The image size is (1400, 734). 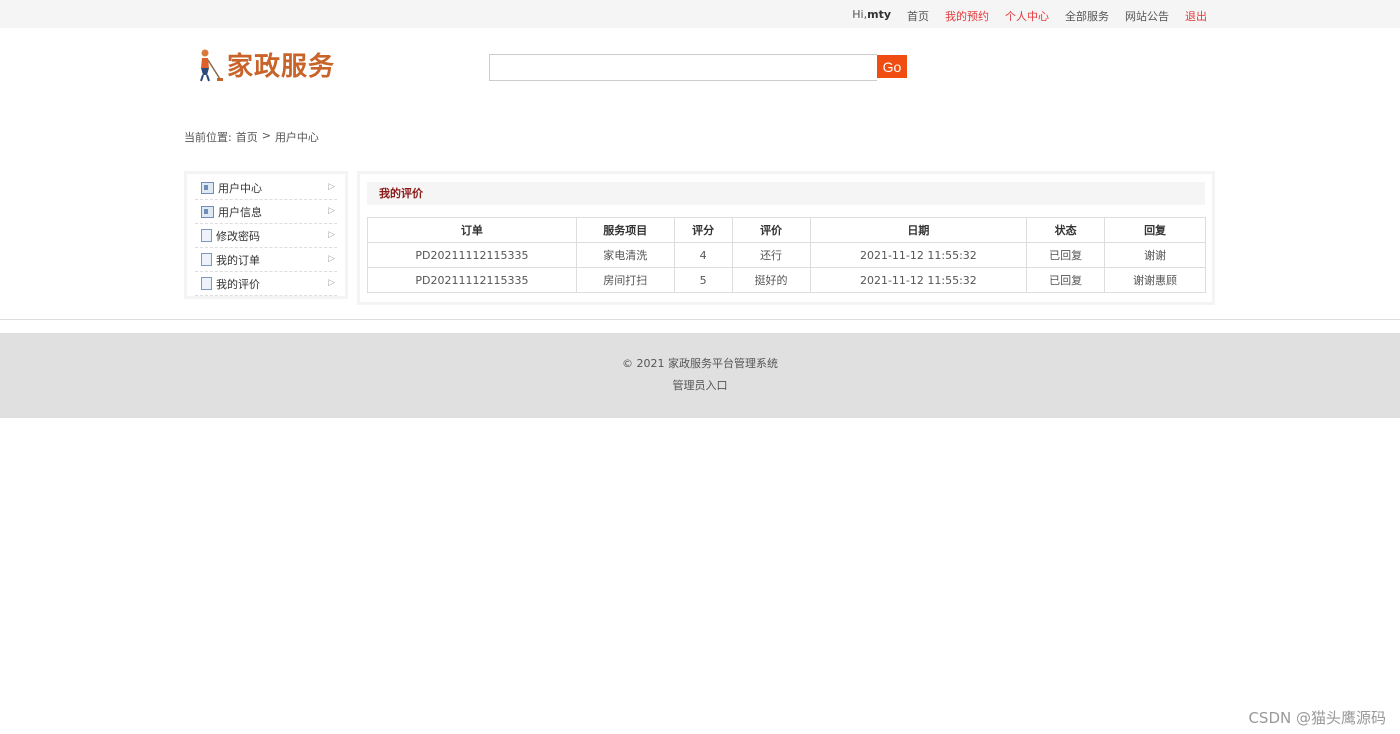 What do you see at coordinates (240, 212) in the screenshot?
I see `sidebar-item-label: 用户信息` at bounding box center [240, 212].